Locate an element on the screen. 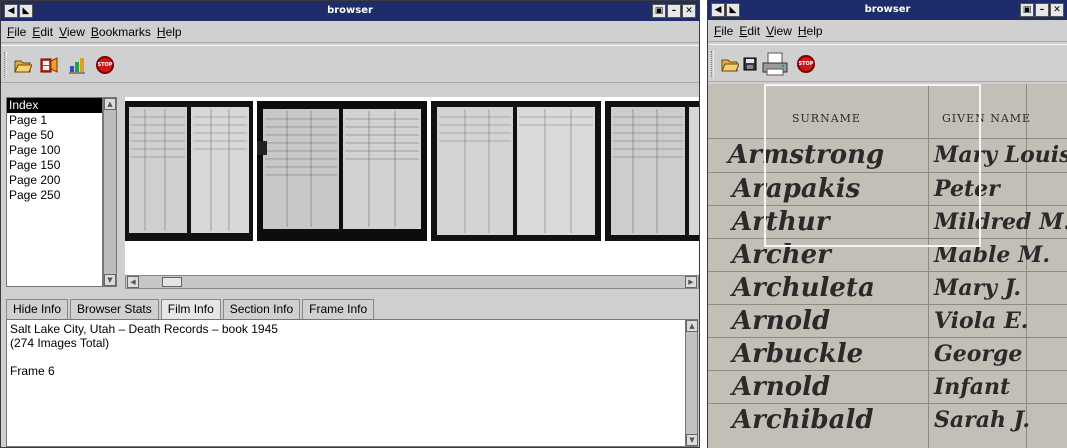 This screenshot has width=1067, height=448. menu-bar: File Edit View Bookmarks Help is located at coordinates (350, 32).